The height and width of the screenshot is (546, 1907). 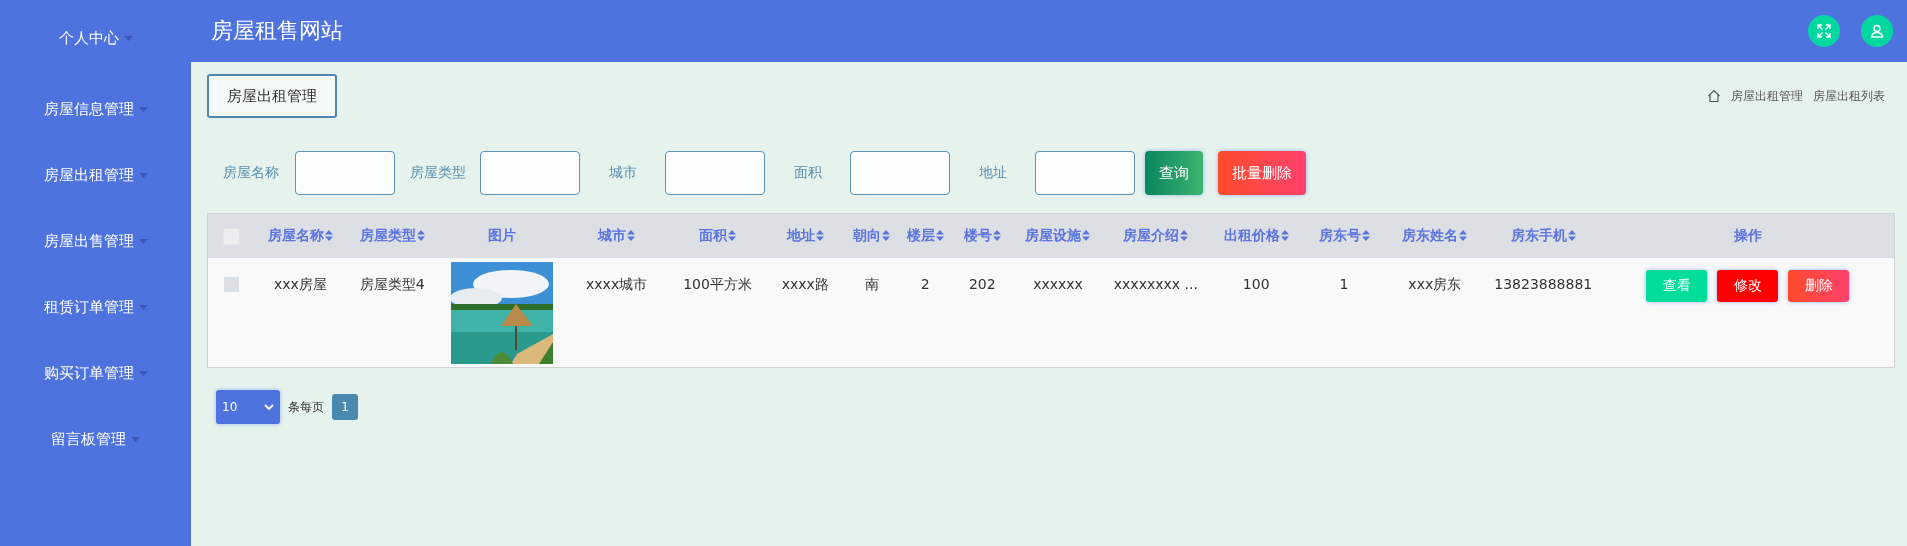 What do you see at coordinates (437, 173) in the screenshot?
I see `field-label: 房屋类型` at bounding box center [437, 173].